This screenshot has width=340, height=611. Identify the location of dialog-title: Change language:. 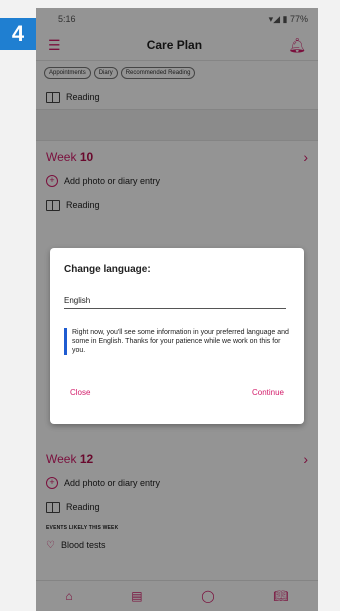
(107, 269).